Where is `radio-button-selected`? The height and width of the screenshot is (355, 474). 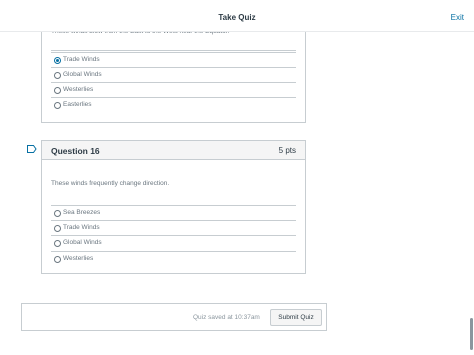
radio-button-selected is located at coordinates (57, 60).